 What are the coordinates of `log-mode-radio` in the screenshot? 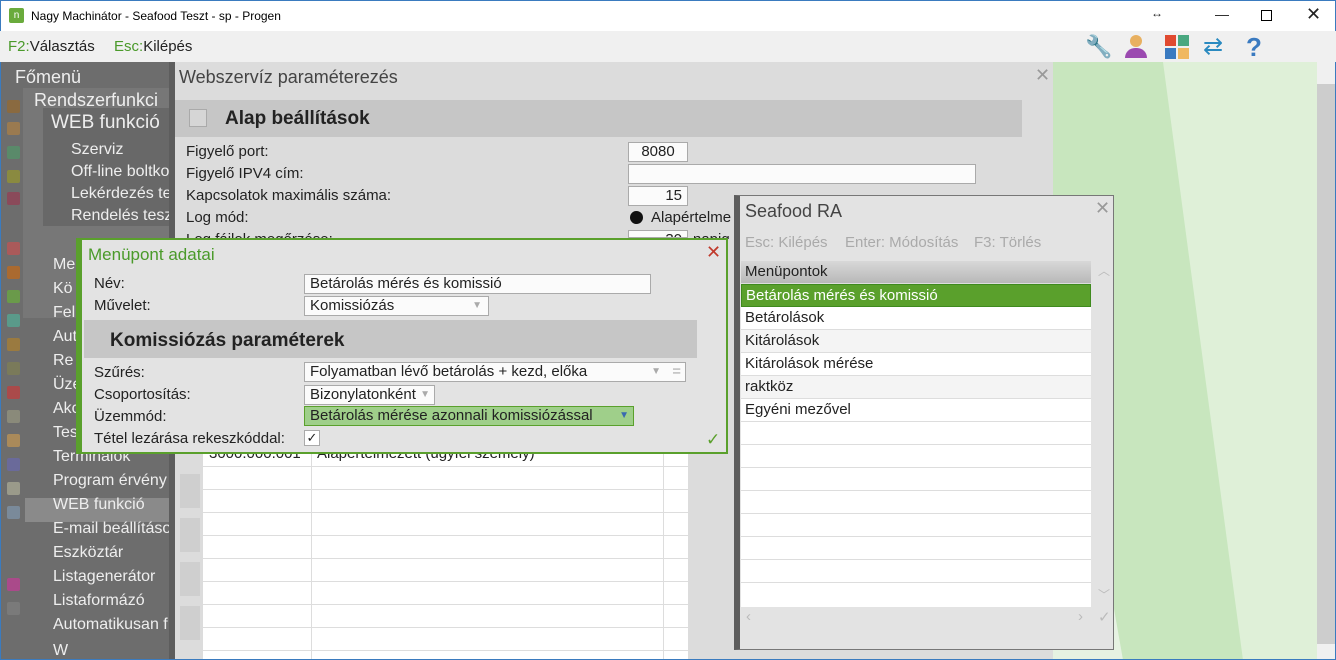 It's located at (636, 217).